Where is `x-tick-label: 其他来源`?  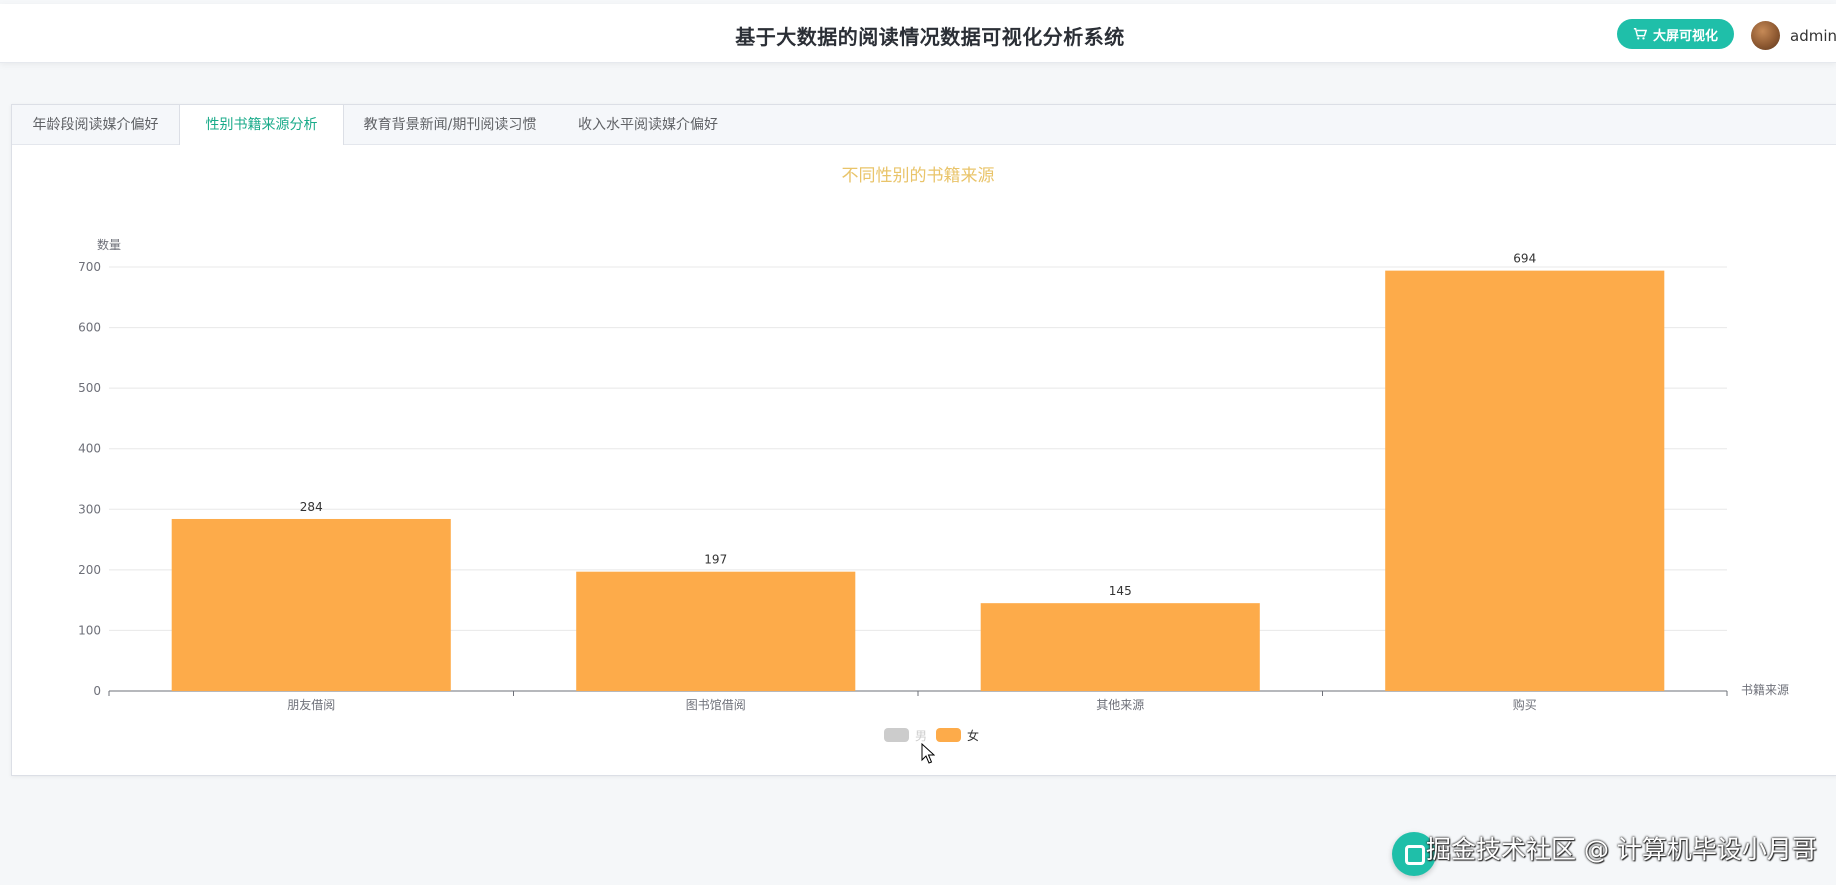 x-tick-label: 其他来源 is located at coordinates (1120, 705).